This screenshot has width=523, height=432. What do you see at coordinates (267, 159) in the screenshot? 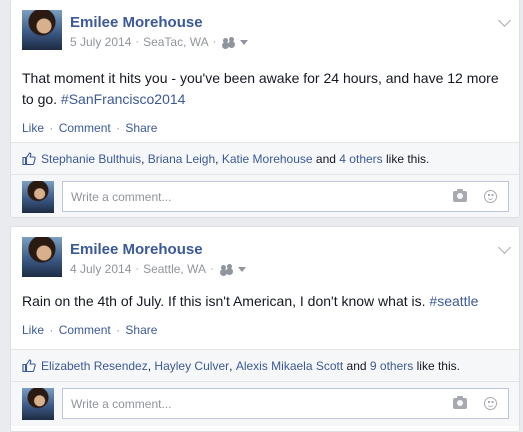
I see `liker-link: Katie Morehouse` at bounding box center [267, 159].